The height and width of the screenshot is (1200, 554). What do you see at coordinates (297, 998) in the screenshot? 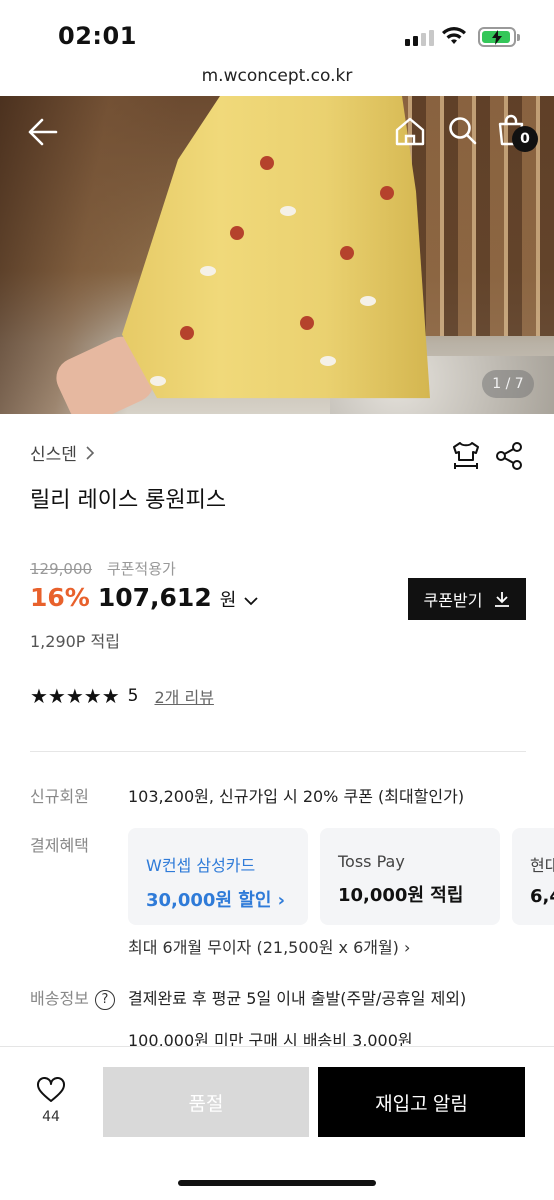
I see `shipping-line-1: 결제완료 후 평균 5일 이내 출발(주말/공휴일 제외)` at bounding box center [297, 998].